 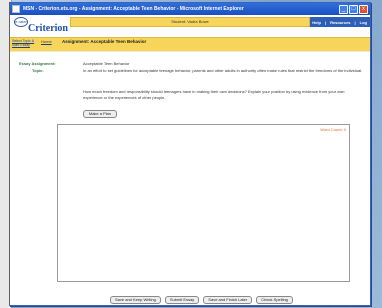 I want to click on select-topic-link: Select Topic & Start Essay, so click(x=25, y=43).